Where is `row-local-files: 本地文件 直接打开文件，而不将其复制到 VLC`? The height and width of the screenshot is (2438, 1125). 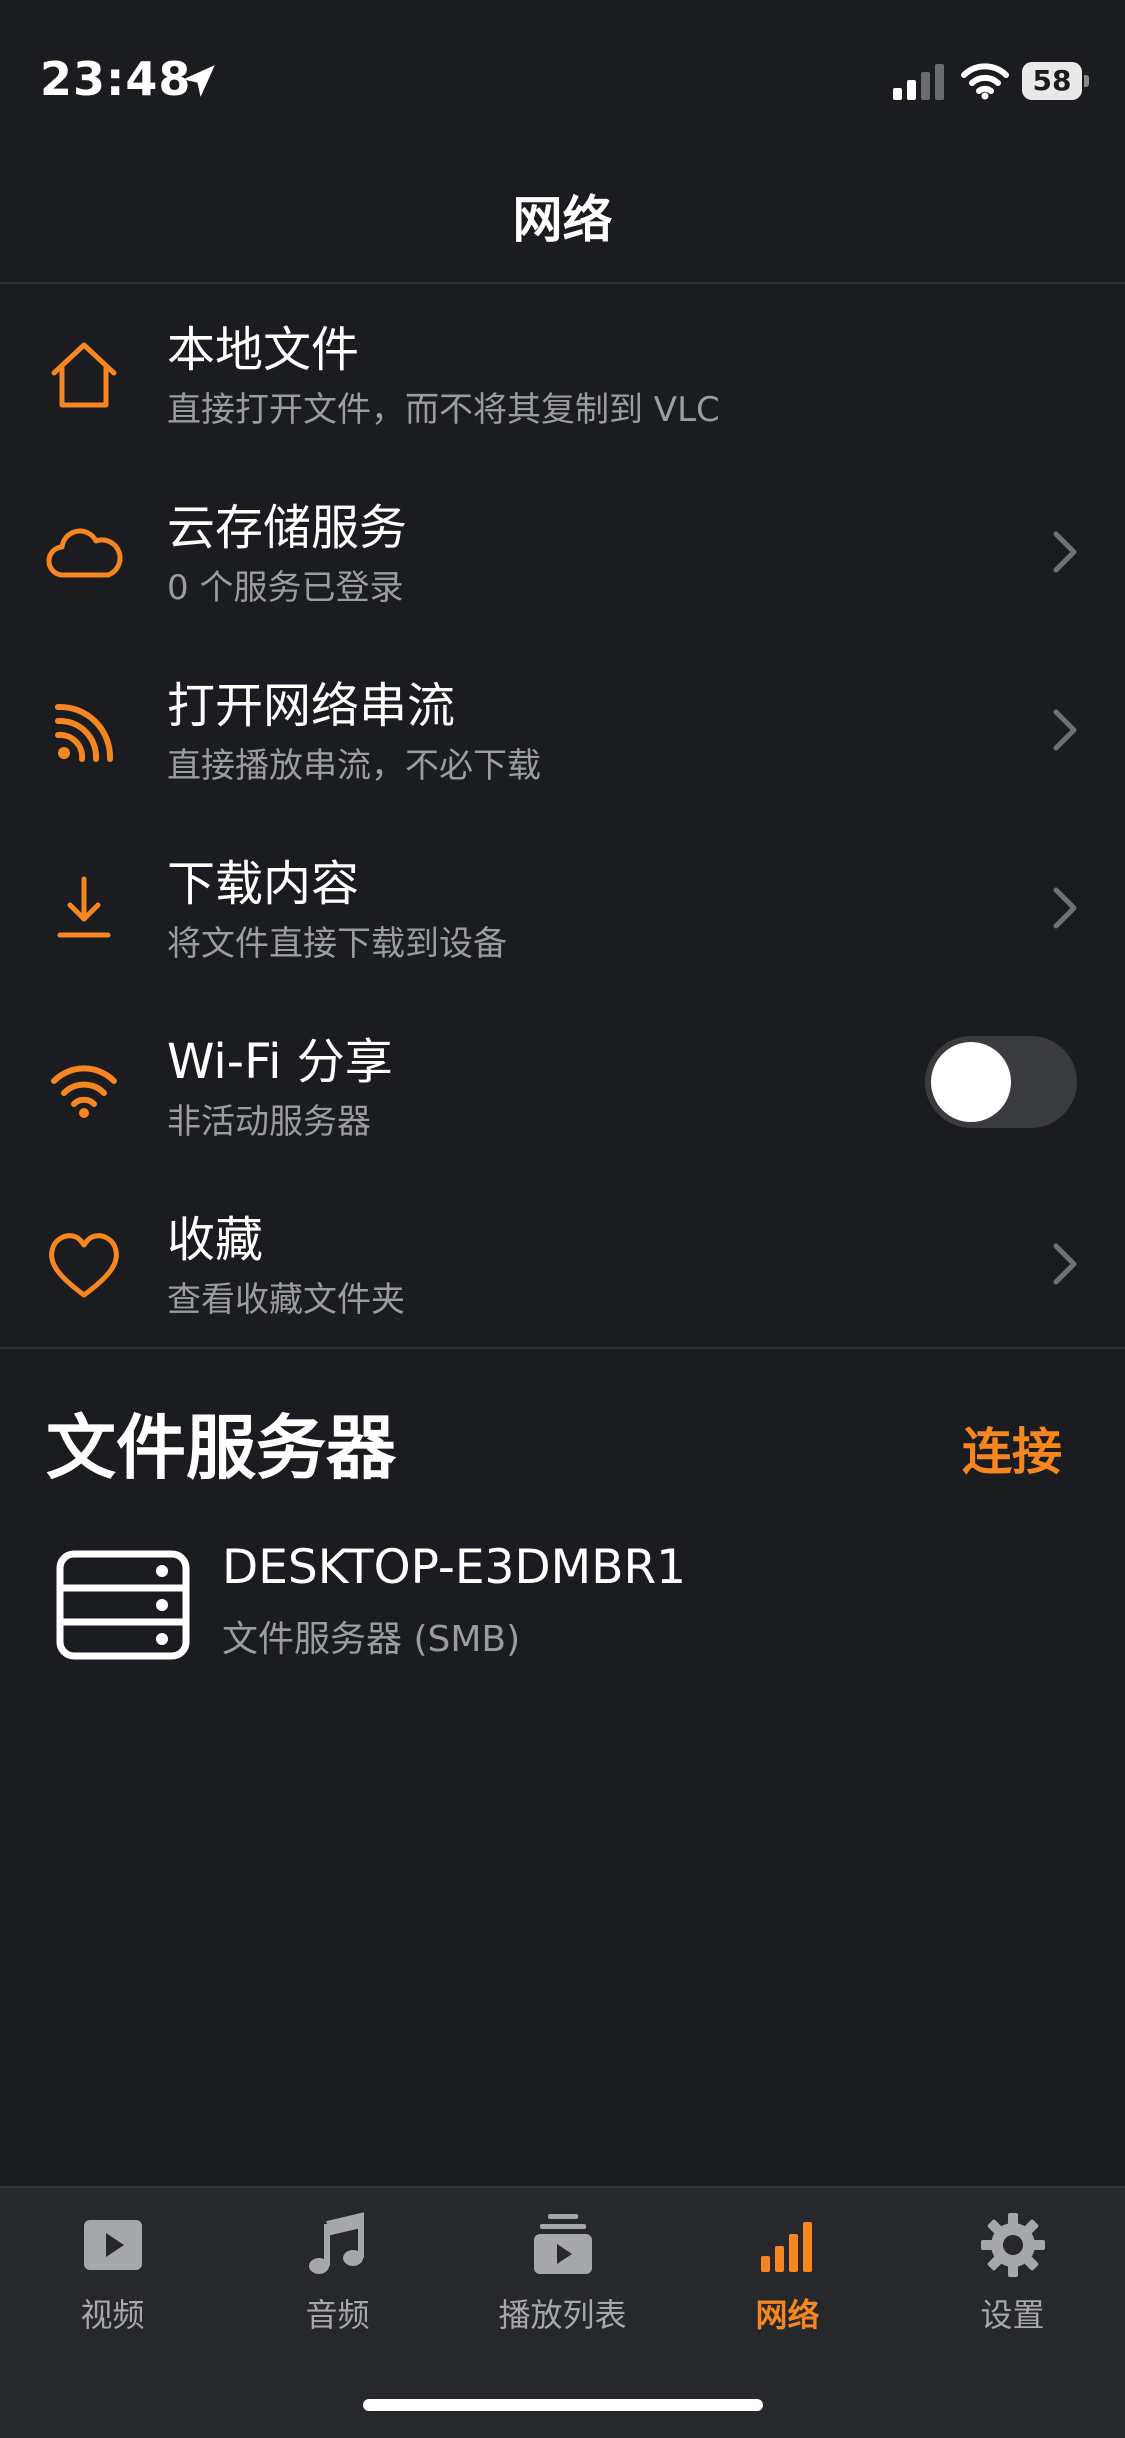 row-local-files: 本地文件 直接打开文件，而不将其复制到 VLC is located at coordinates (562, 379).